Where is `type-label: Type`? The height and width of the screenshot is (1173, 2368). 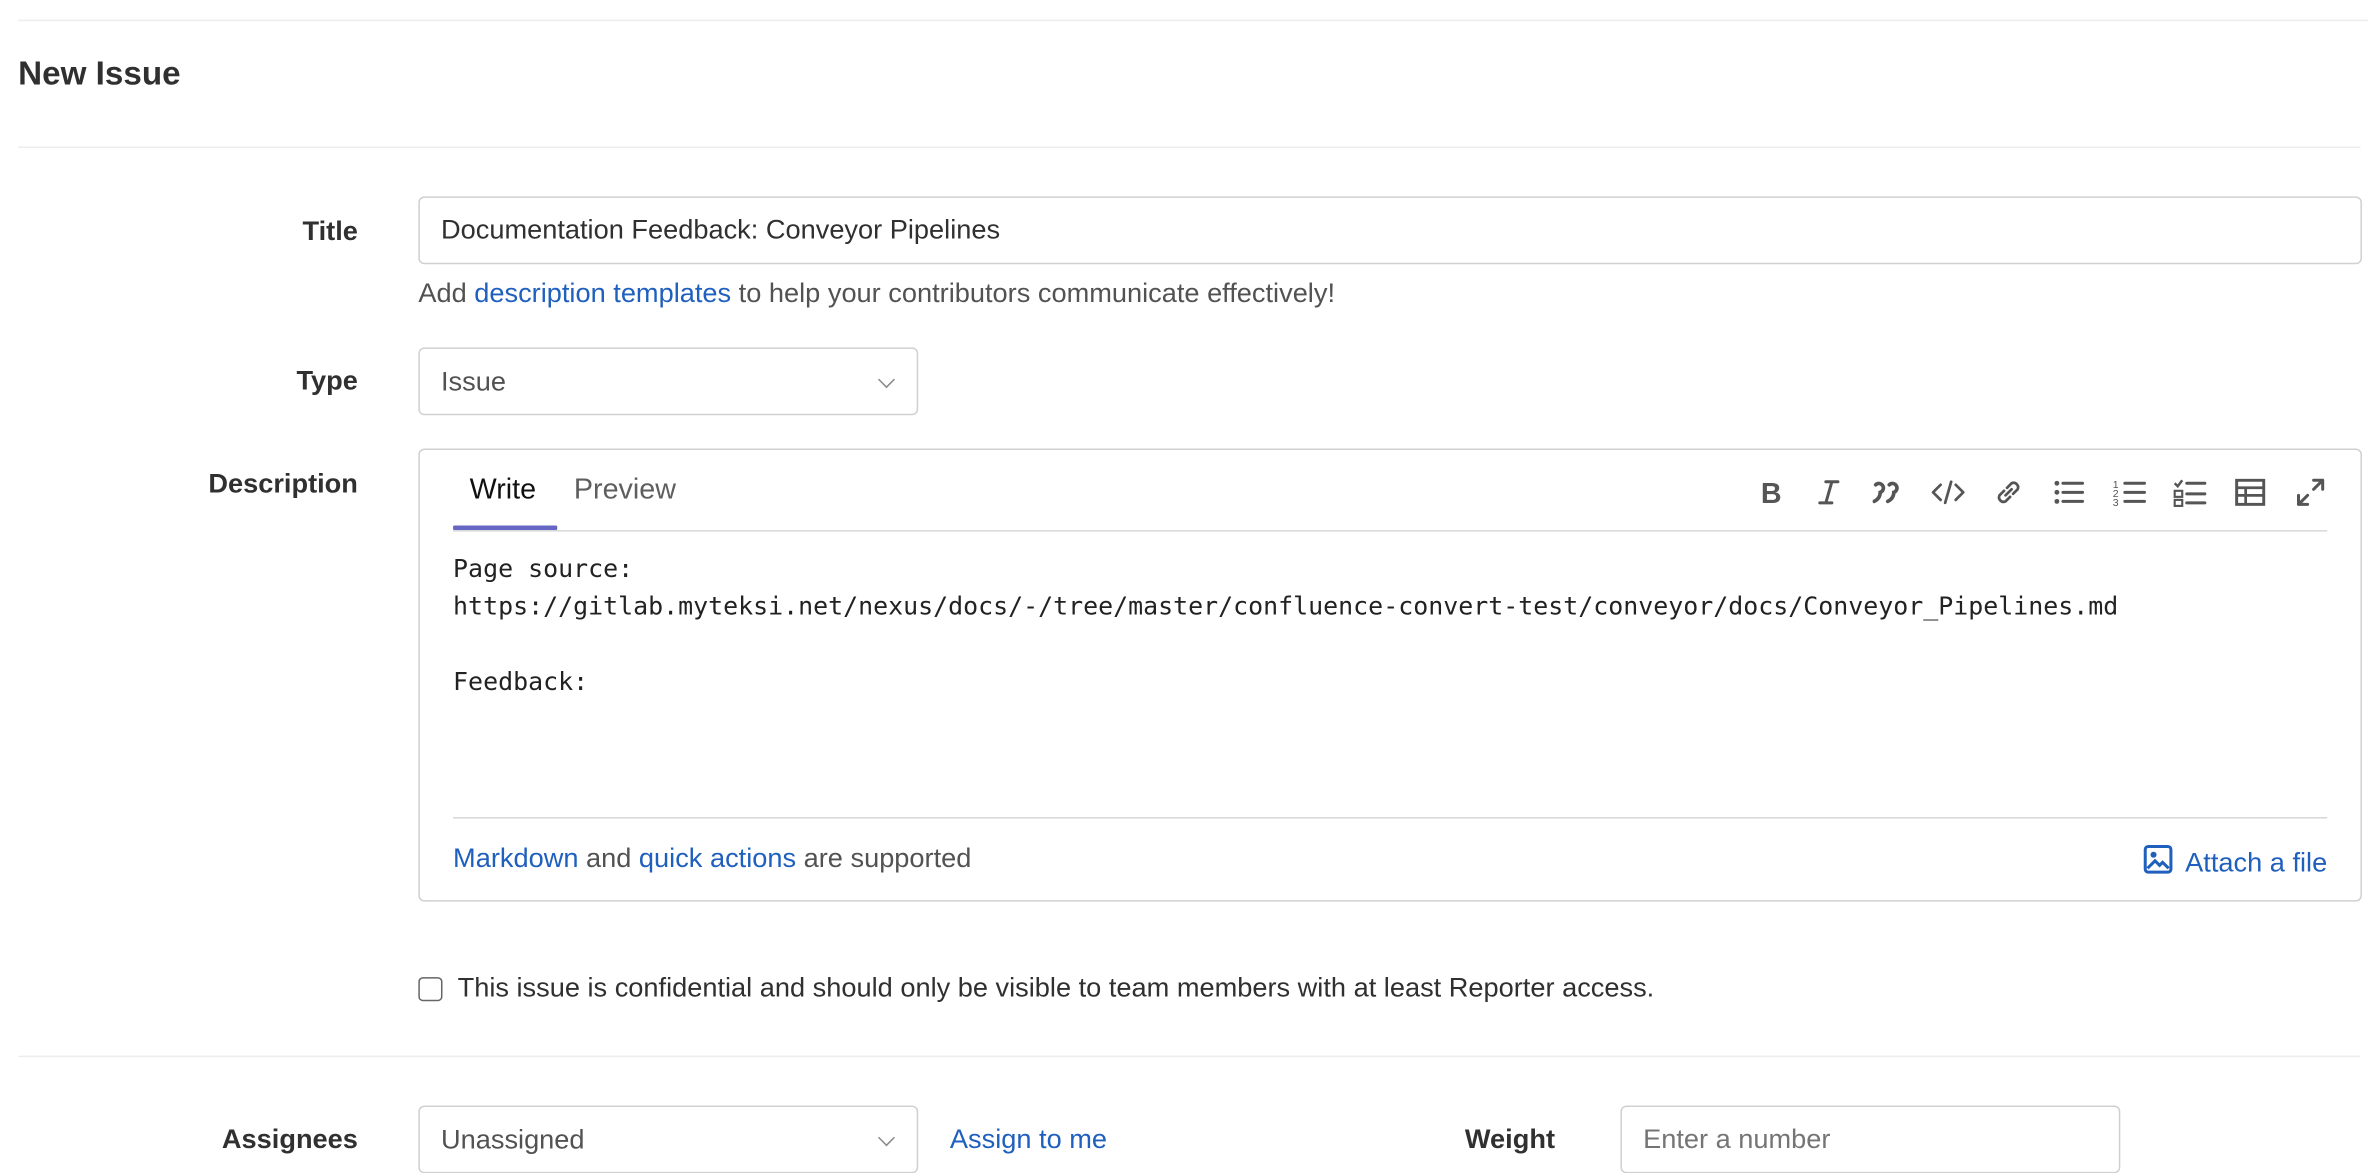
type-label: Type is located at coordinates (327, 380).